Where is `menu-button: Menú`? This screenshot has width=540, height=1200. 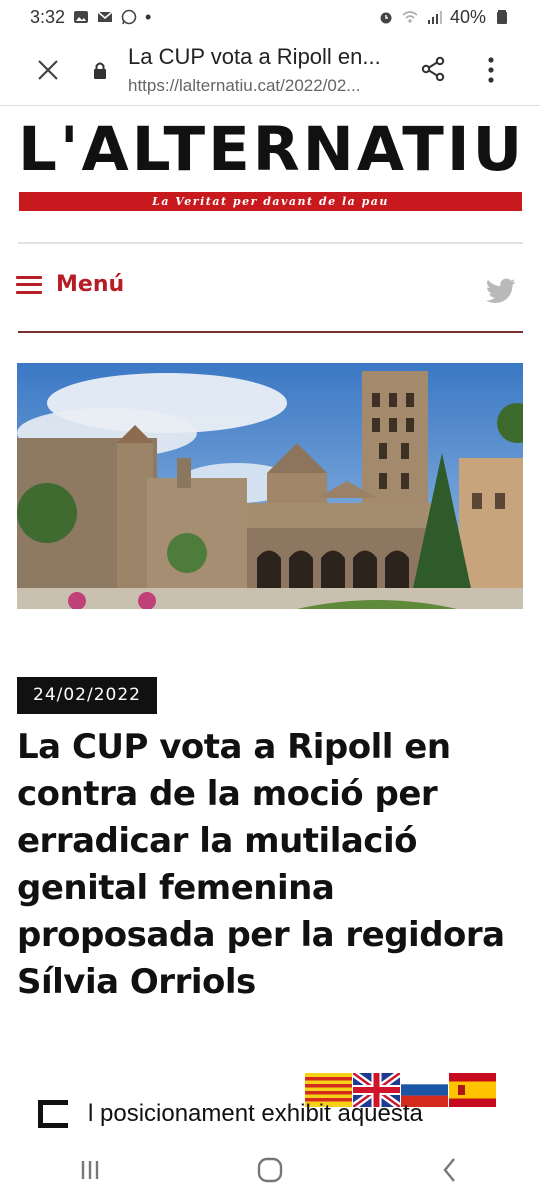
menu-button: Menú is located at coordinates (70, 284).